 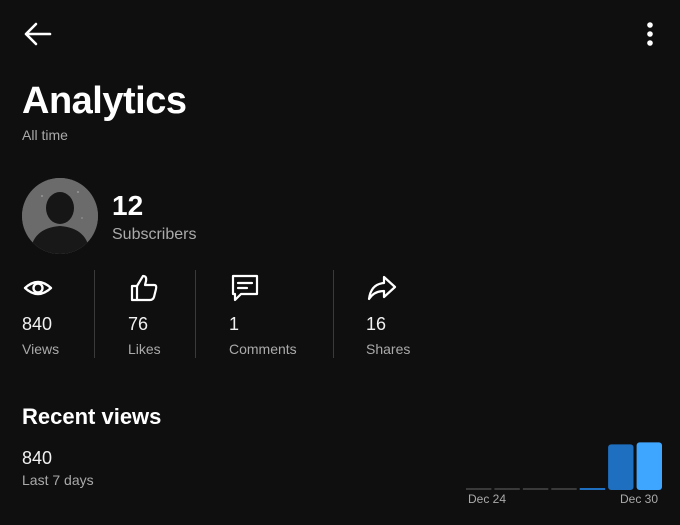 I want to click on x-tick-label: Dec 24, so click(x=487, y=499).